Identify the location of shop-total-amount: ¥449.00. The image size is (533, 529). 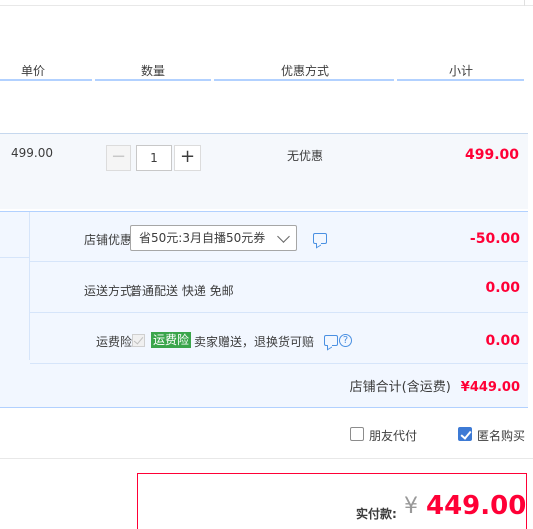
(490, 387).